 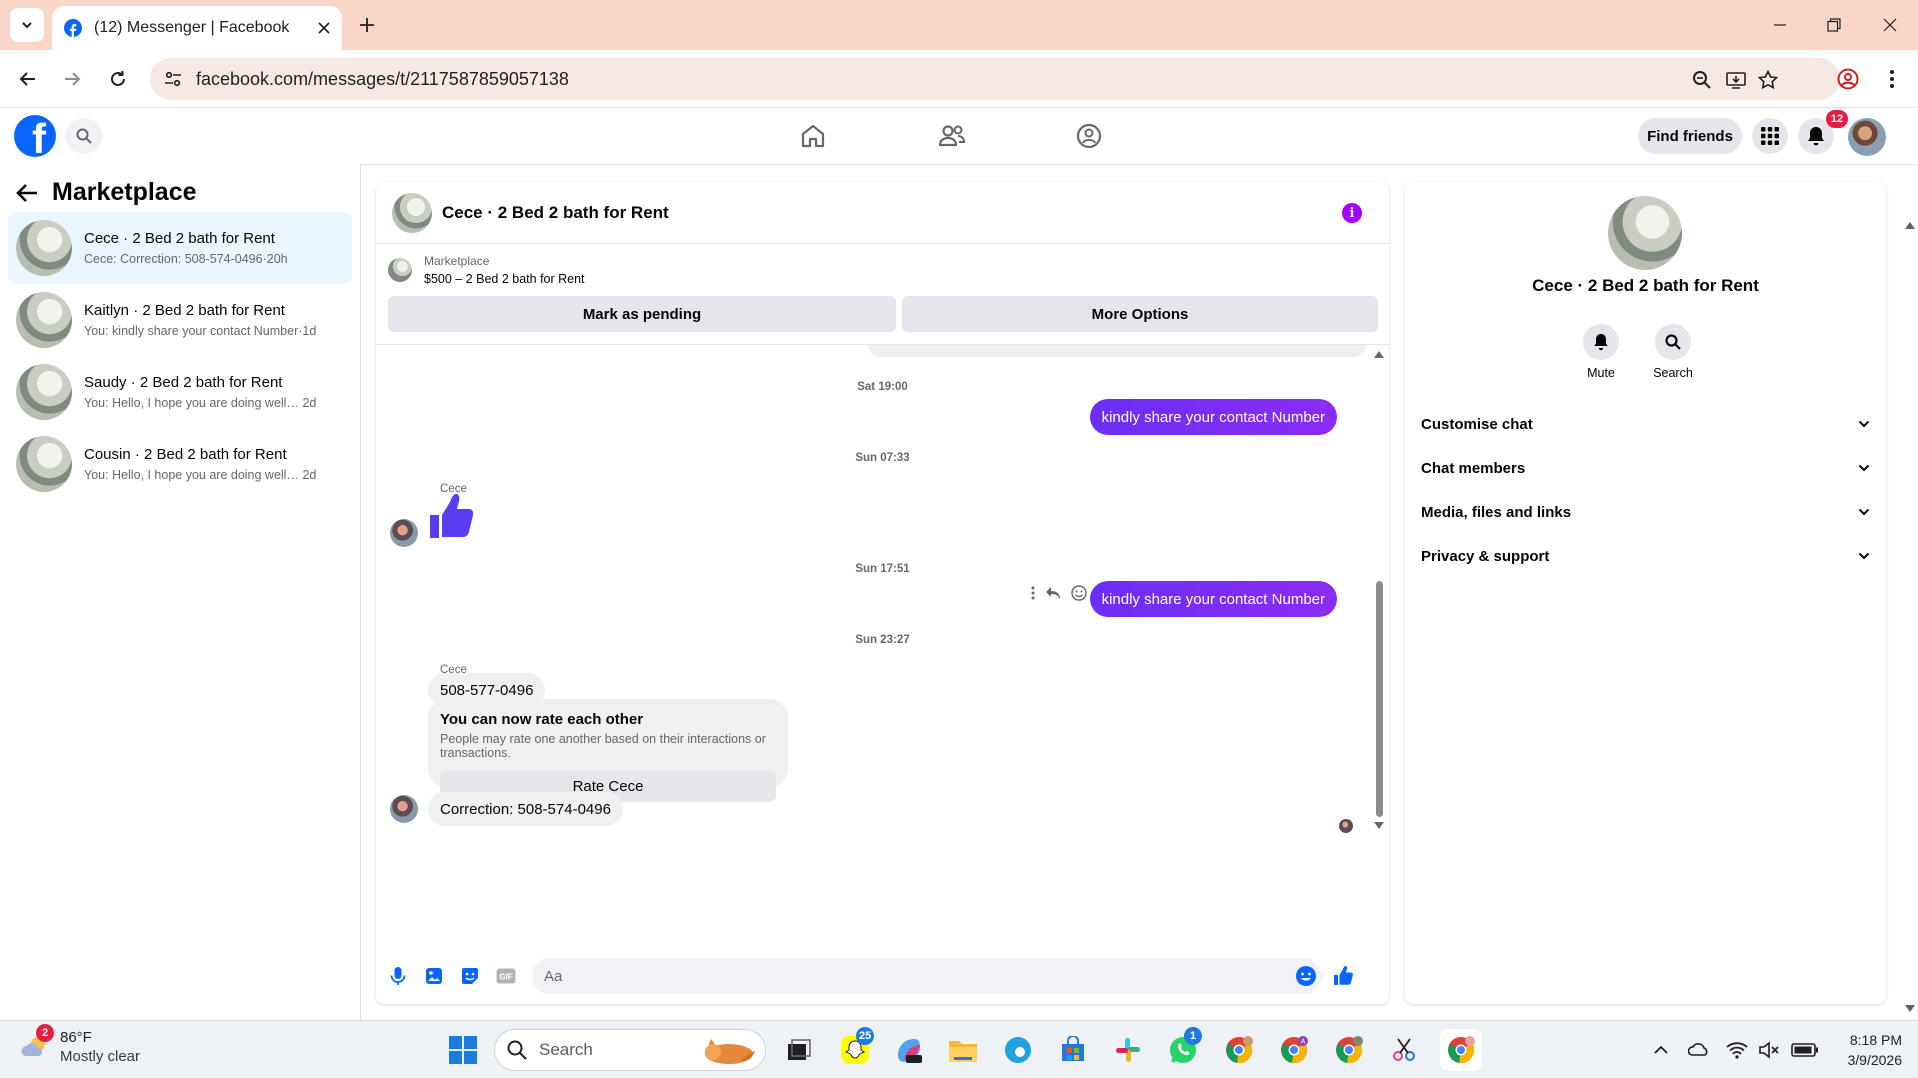 I want to click on slack-icon, so click(x=1128, y=1050).